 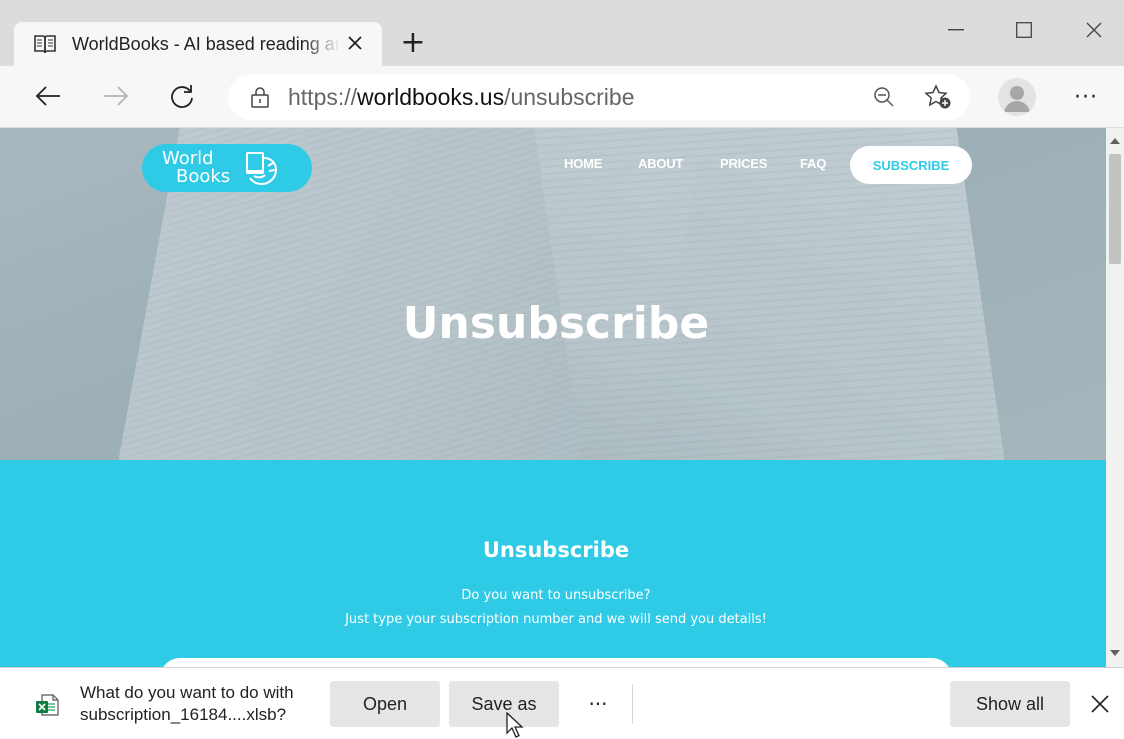 I want to click on maximize-button, so click(x=1024, y=30).